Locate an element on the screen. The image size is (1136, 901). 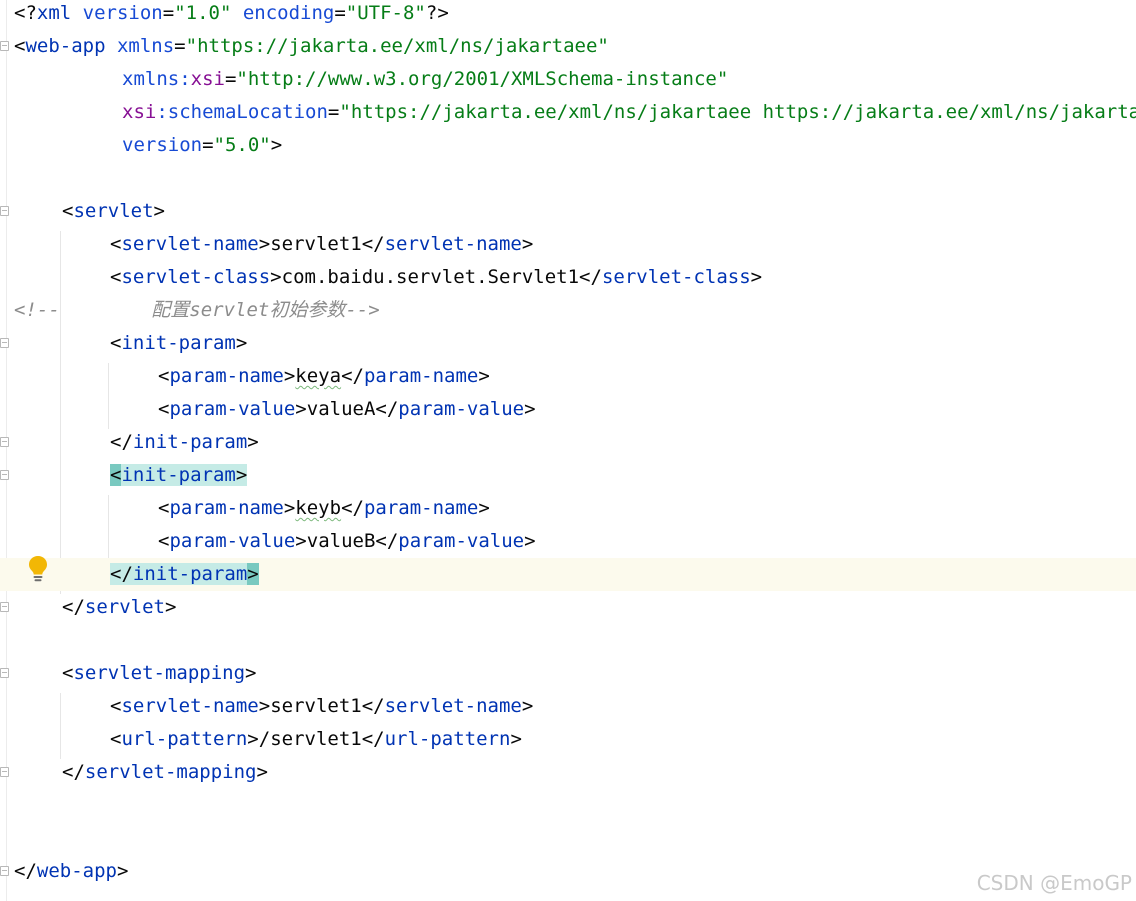
token: valueB is located at coordinates (341, 541).